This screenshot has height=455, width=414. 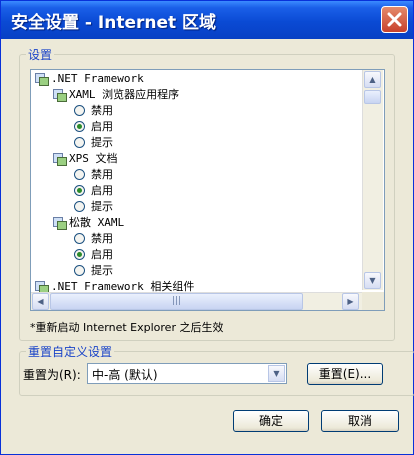 I want to click on reset-group-label: 重置自定义设置, so click(x=70, y=351).